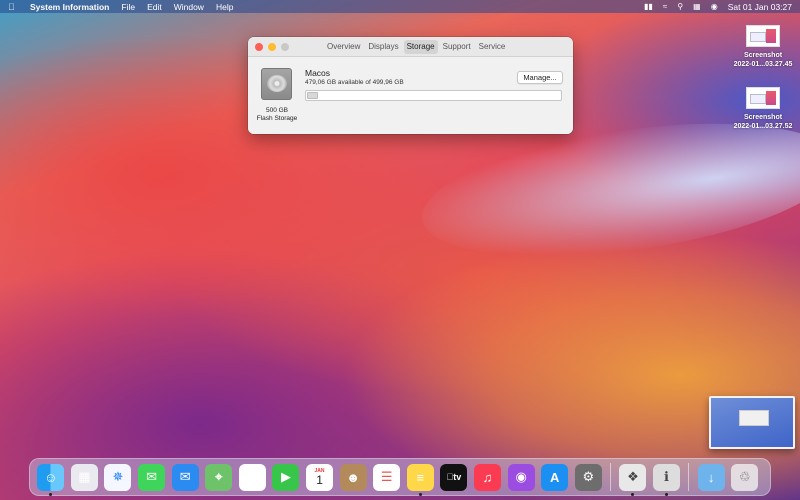 This screenshot has width=800, height=500. Describe the element at coordinates (318, 73) in the screenshot. I see `volume-name: Macos` at that location.